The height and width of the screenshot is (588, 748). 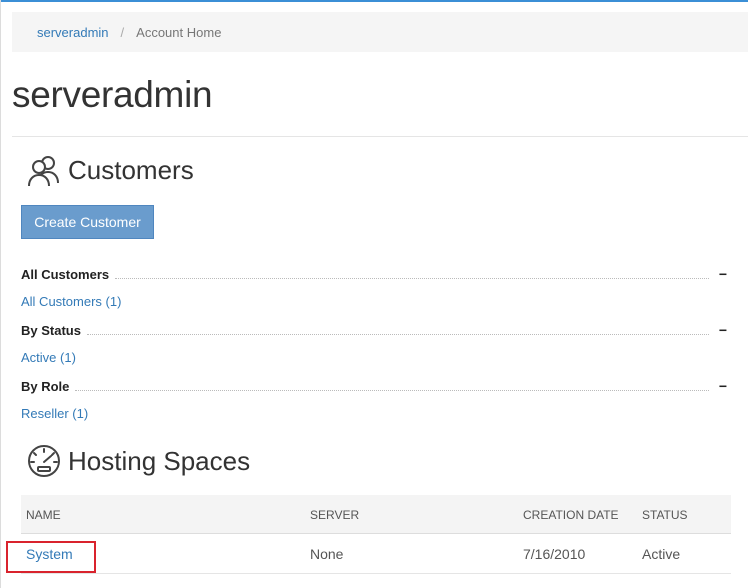 I want to click on title-divider, so click(x=380, y=136).